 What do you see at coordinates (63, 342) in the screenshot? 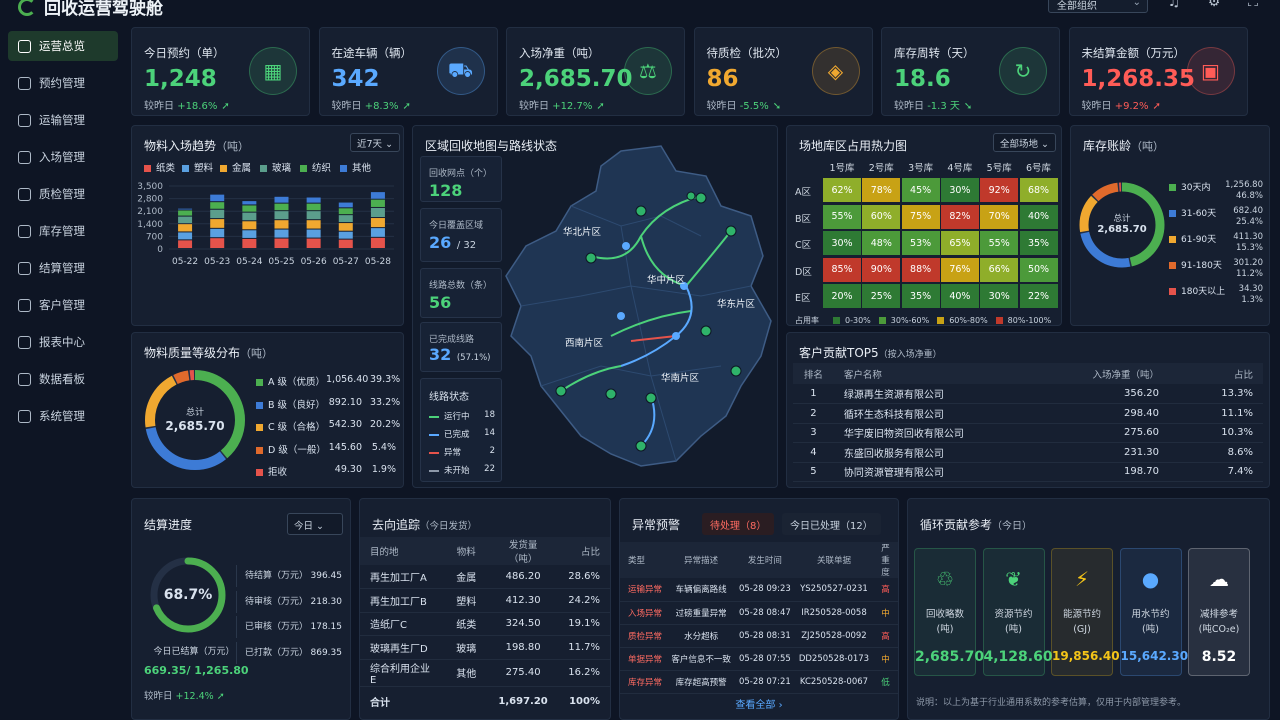
I see `sidebar-item: 报表中心` at bounding box center [63, 342].